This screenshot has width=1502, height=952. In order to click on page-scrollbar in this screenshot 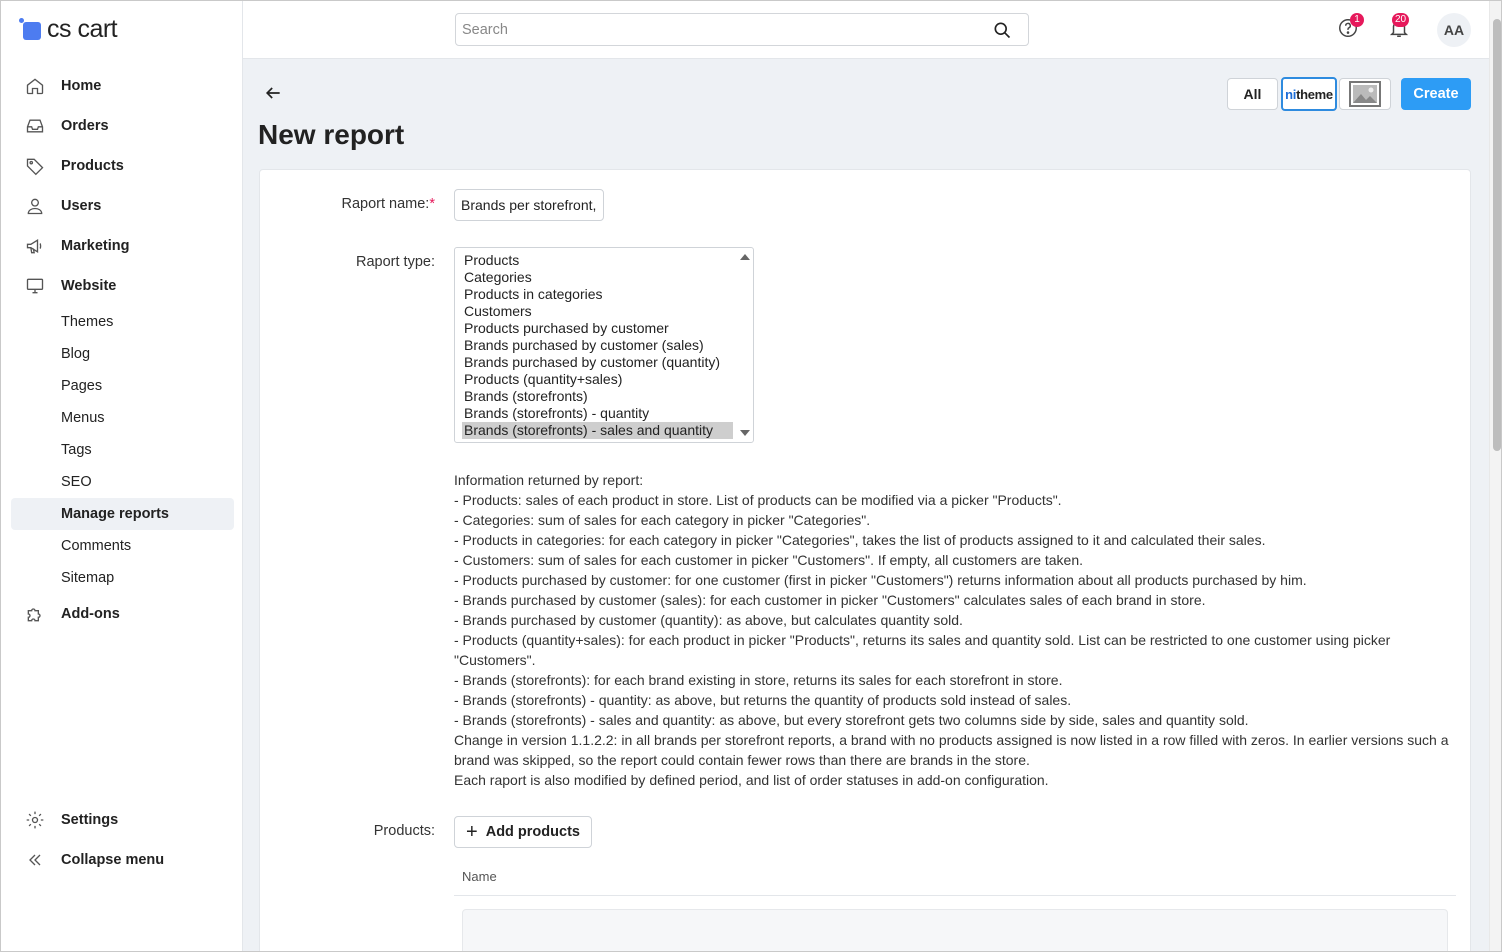, I will do `click(1495, 476)`.